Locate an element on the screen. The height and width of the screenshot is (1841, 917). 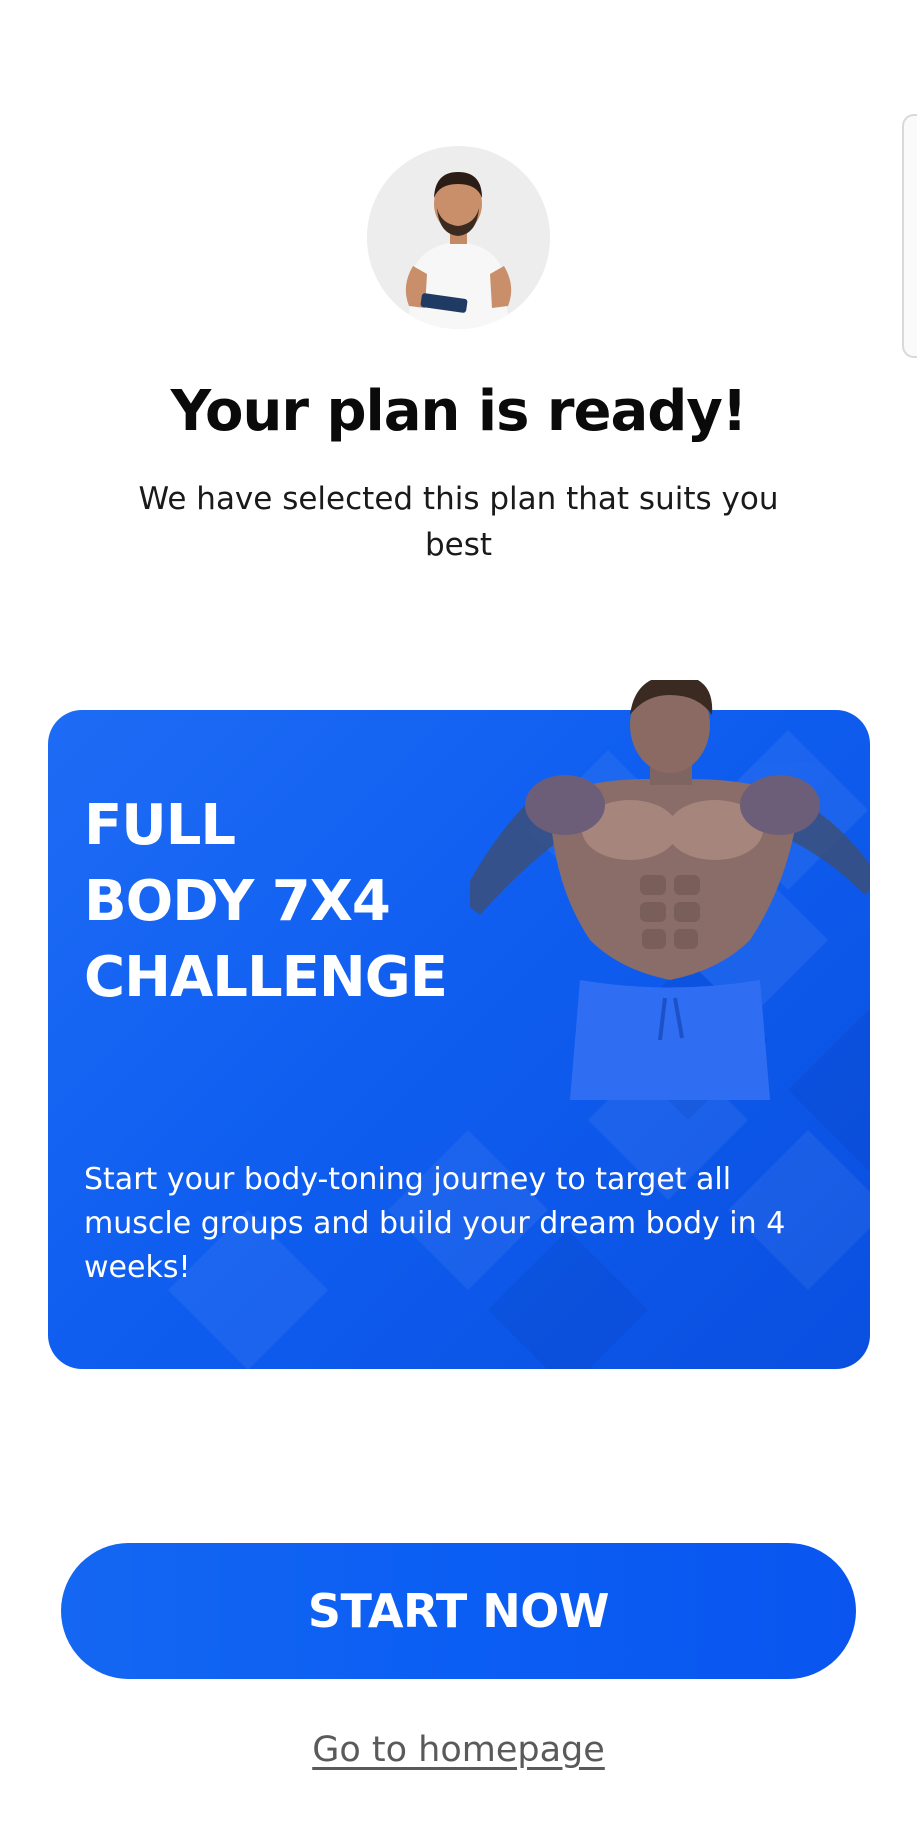
plan-title-line-1: FULL is located at coordinates (160, 825).